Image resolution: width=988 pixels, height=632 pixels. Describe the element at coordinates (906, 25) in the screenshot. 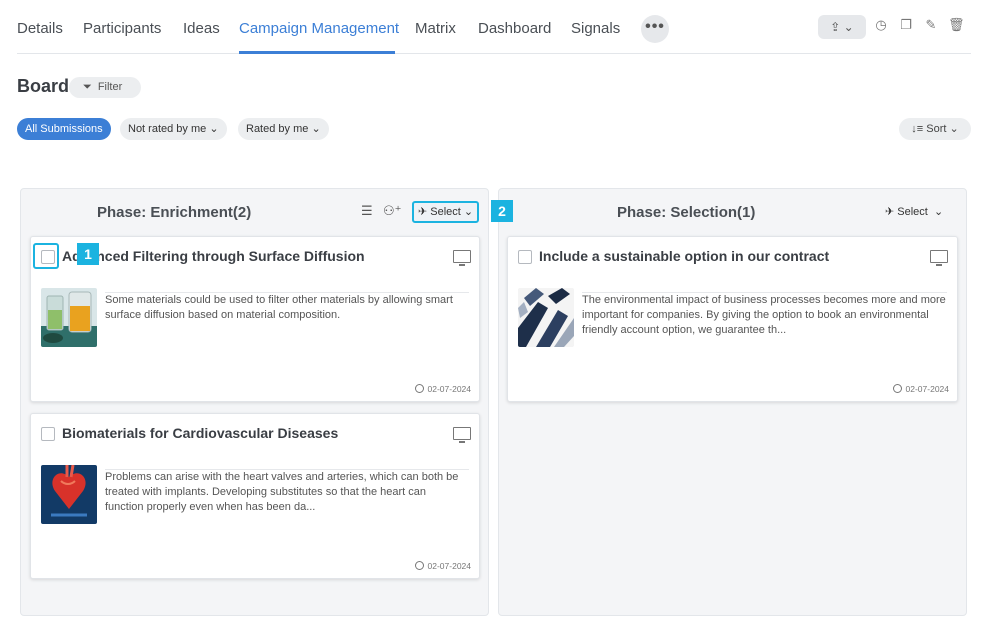

I see `copy-icon: ❐` at that location.